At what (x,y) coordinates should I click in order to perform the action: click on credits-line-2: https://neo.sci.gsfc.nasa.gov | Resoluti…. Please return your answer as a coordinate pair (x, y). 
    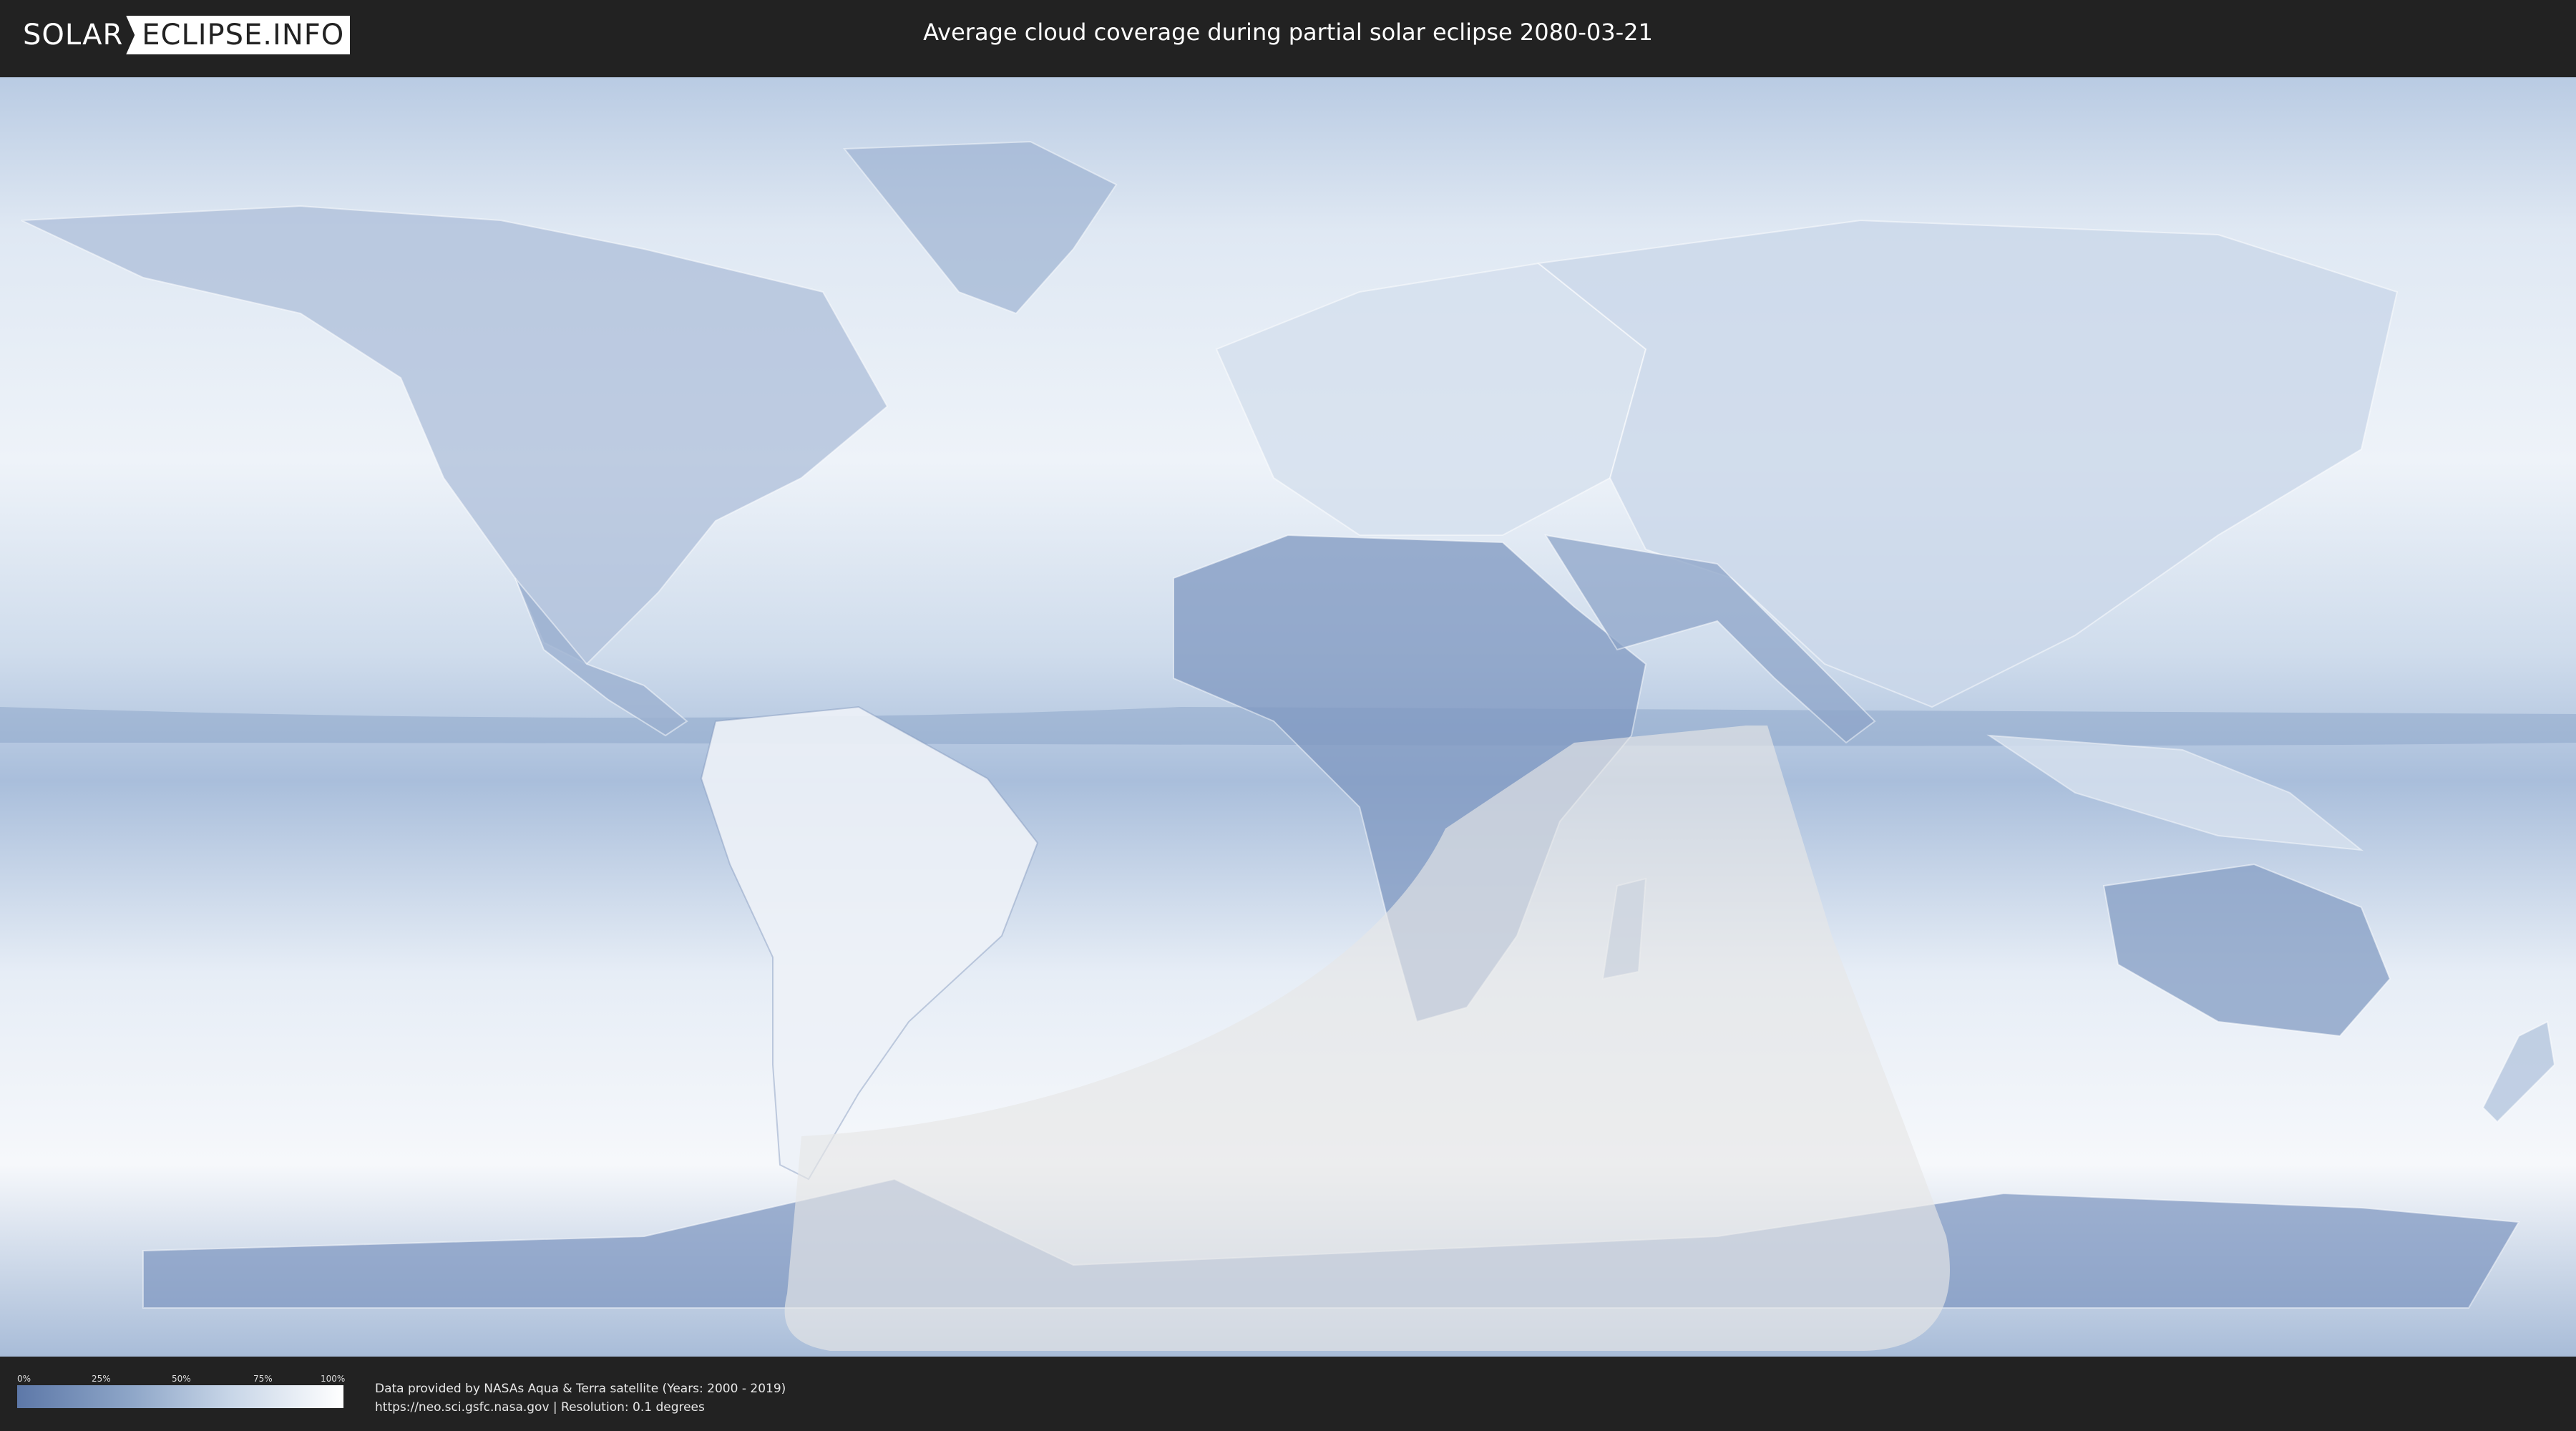
    Looking at the image, I should click on (580, 1407).